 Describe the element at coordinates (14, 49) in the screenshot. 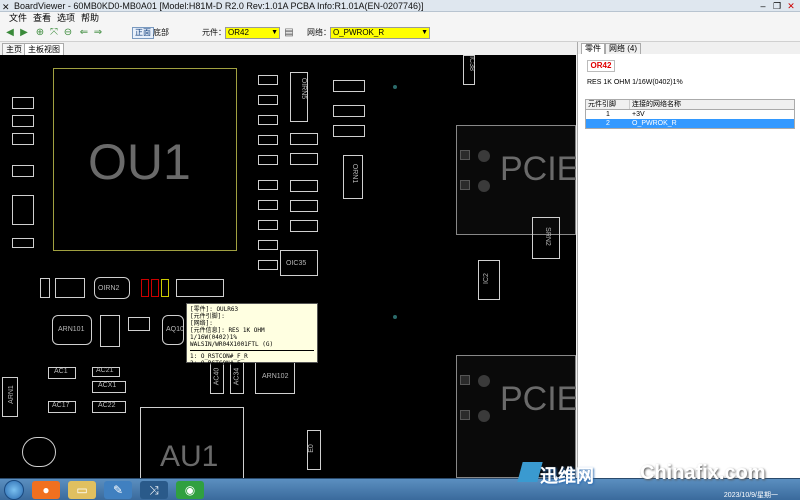

I see `tab-home: 主页` at that location.